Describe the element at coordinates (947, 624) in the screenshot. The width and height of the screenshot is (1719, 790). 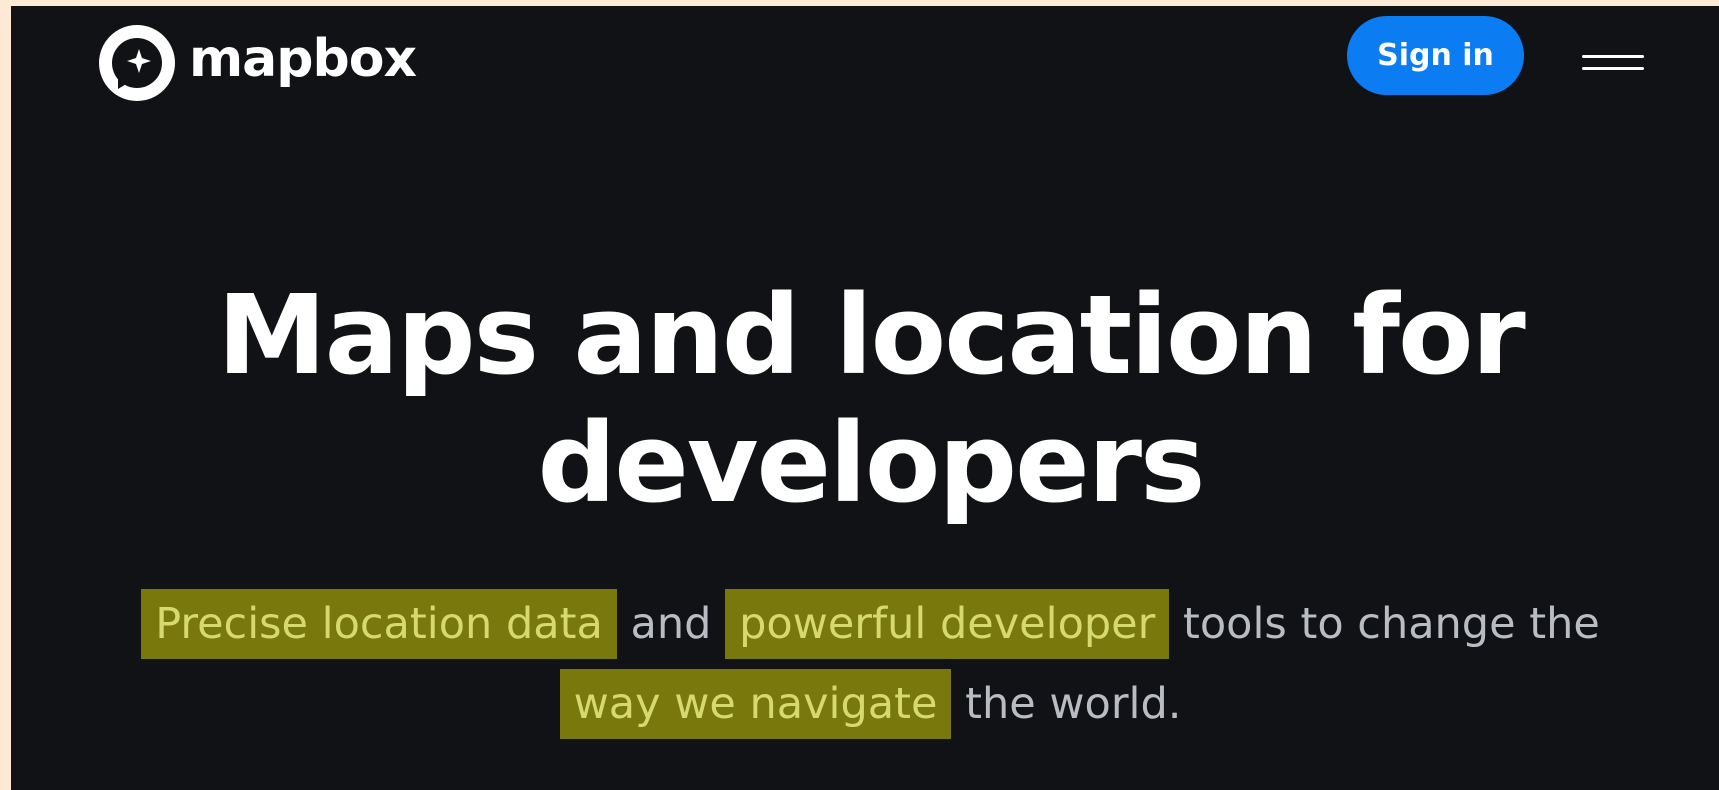
I see `highlight-powerful-developer: powerful developer` at that location.